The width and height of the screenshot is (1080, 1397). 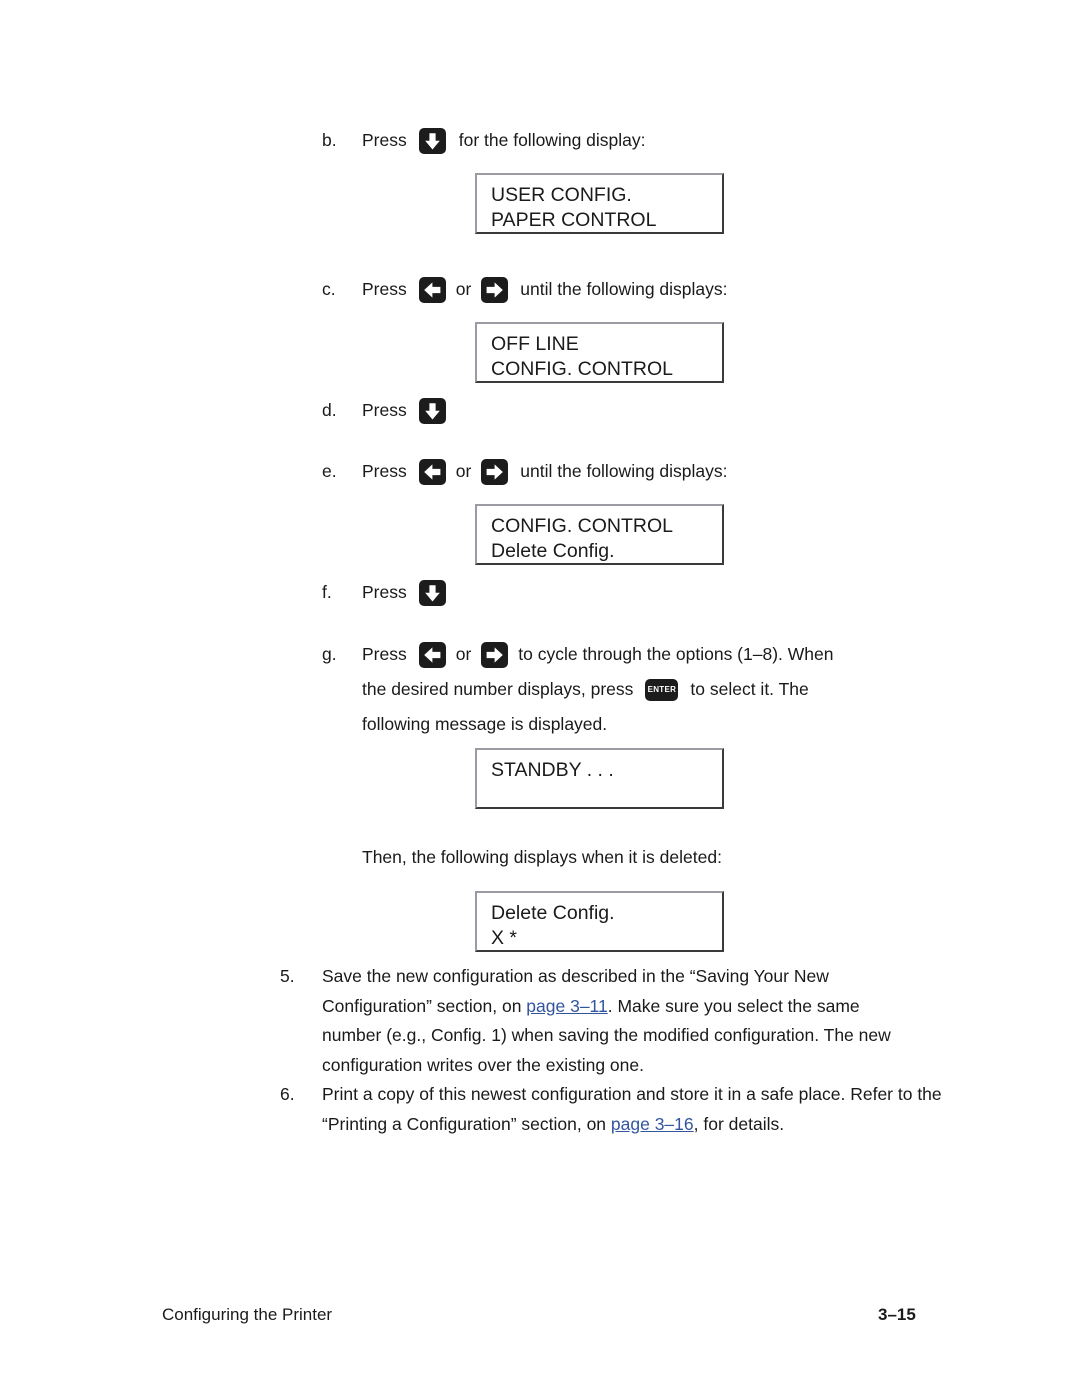 What do you see at coordinates (504, 938) in the screenshot?
I see `display-delete-config-line2: X *` at bounding box center [504, 938].